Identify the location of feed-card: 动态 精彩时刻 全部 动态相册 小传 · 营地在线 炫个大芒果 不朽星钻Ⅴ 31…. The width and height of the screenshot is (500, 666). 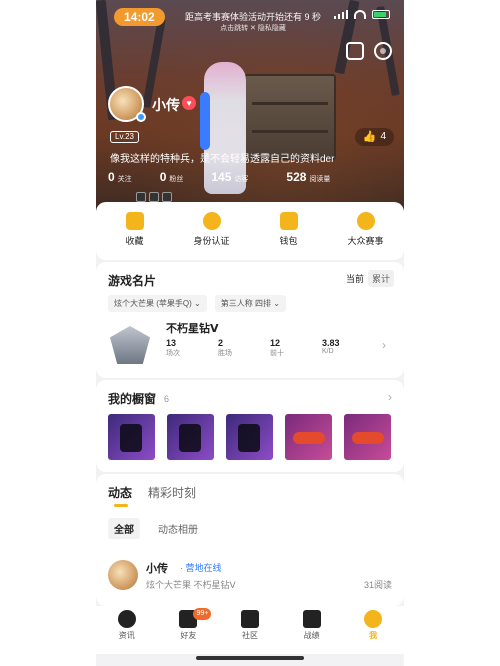
(250, 540).